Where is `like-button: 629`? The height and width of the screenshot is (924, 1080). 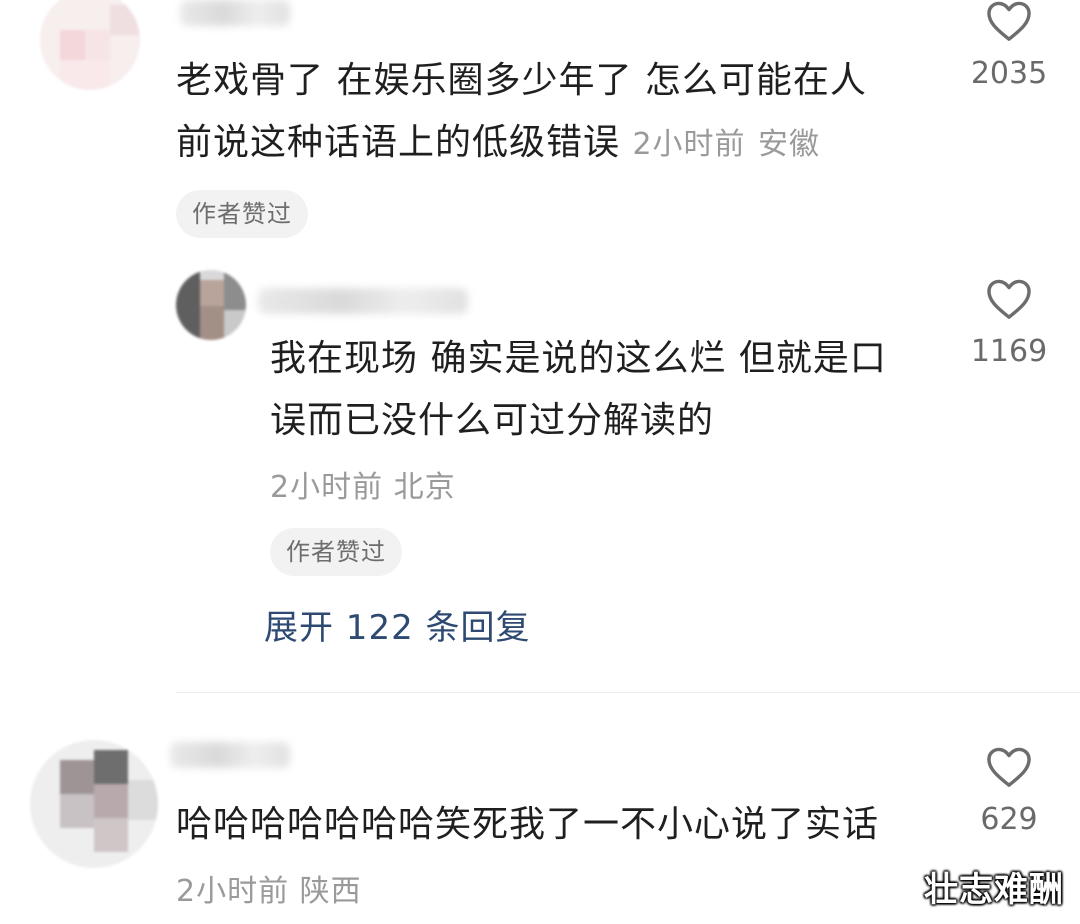 like-button: 629 is located at coordinates (1009, 791).